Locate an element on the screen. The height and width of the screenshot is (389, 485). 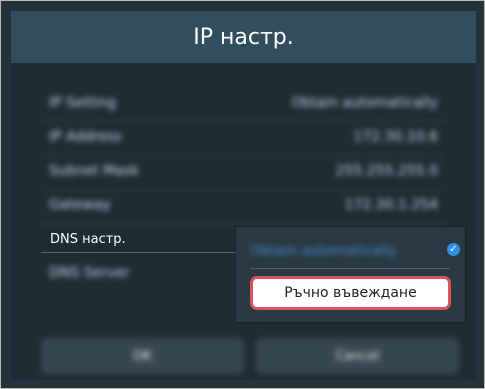
page-title-text: IP настр. is located at coordinates (243, 37).